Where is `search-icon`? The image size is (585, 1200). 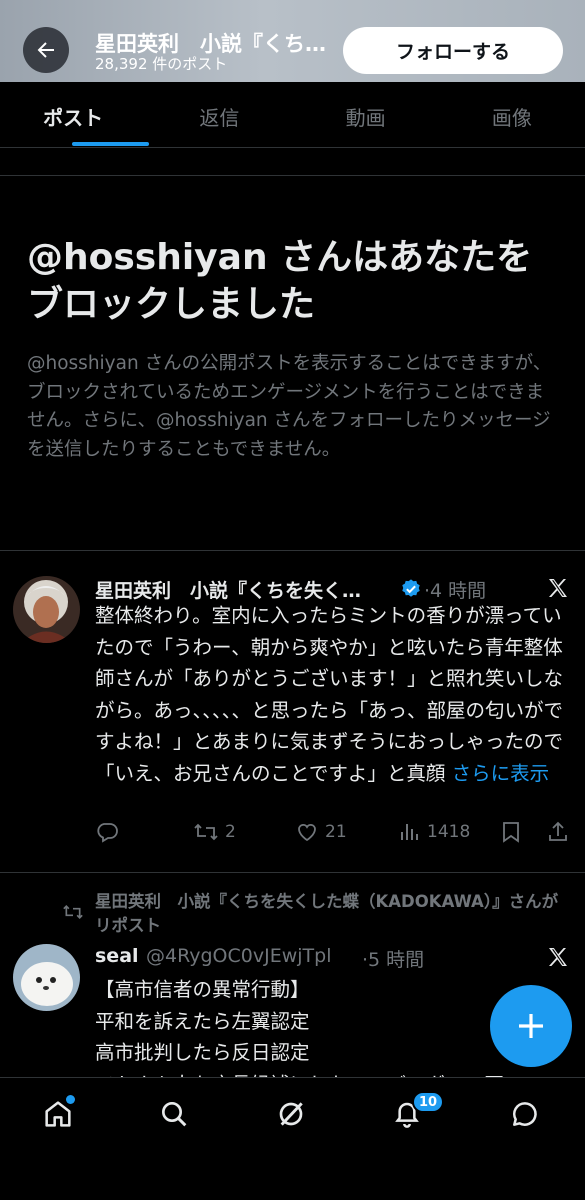 search-icon is located at coordinates (174, 1114).